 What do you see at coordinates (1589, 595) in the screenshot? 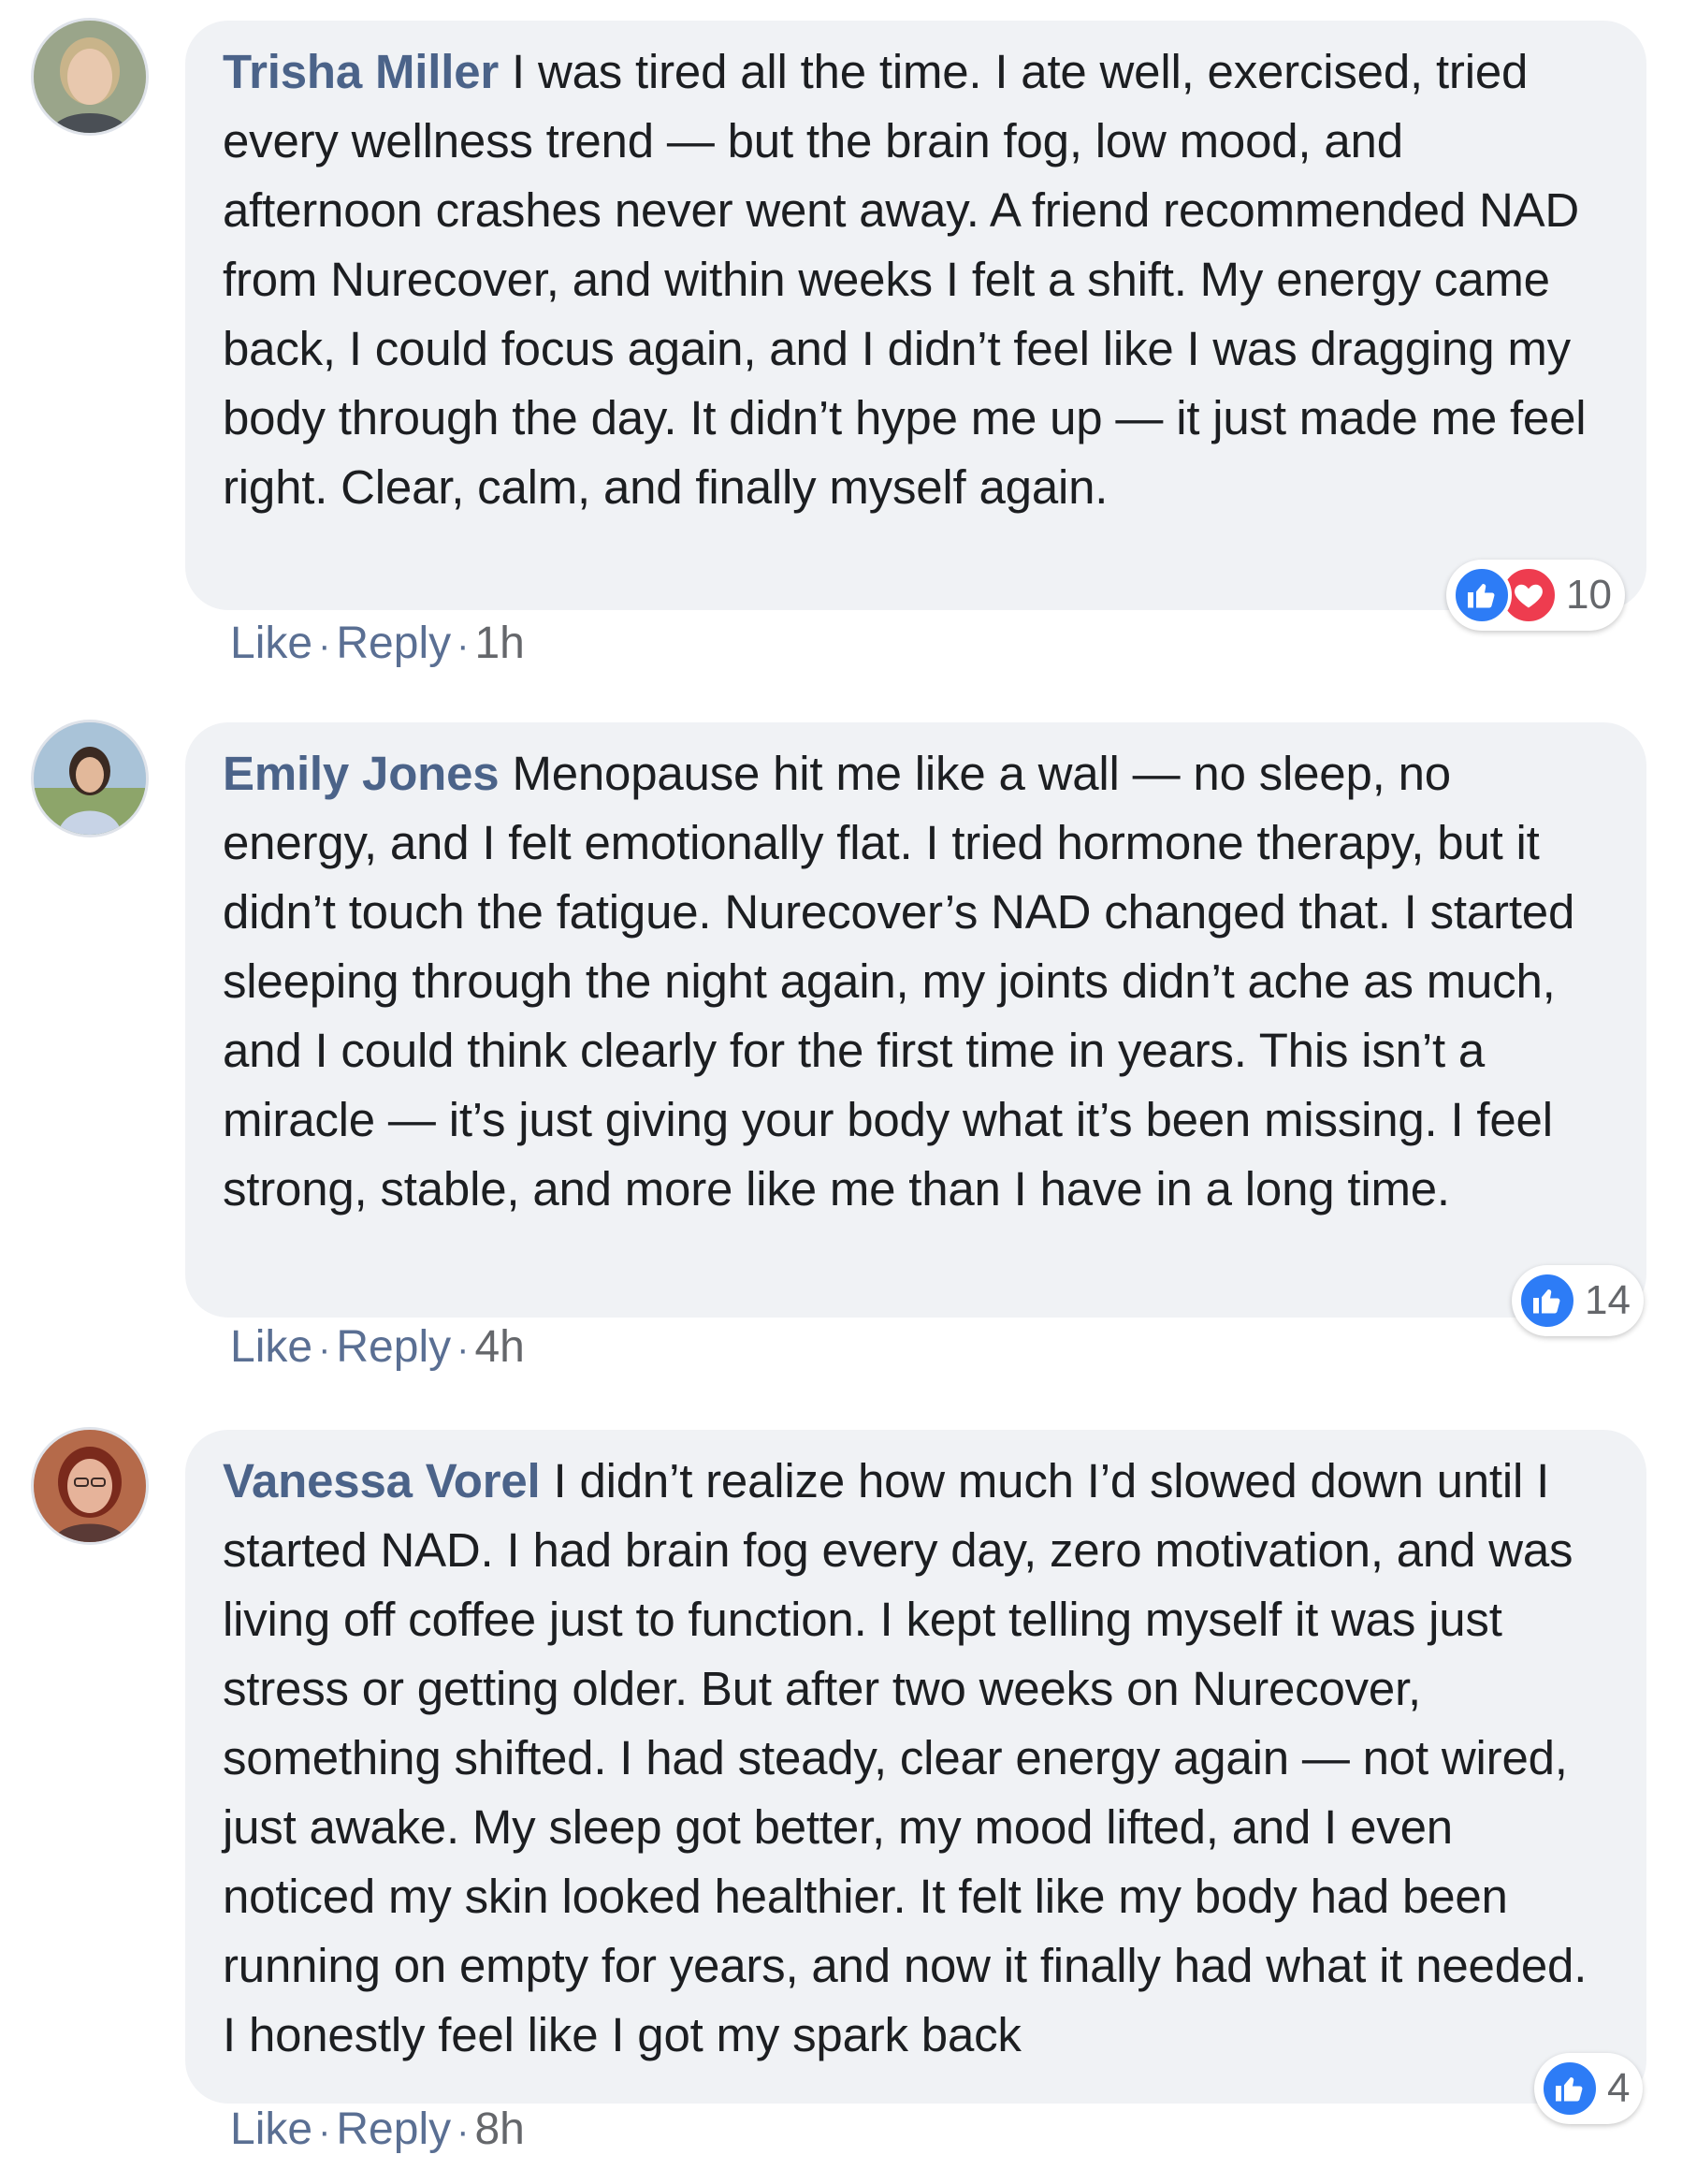
I see `reaction-count: 10` at bounding box center [1589, 595].